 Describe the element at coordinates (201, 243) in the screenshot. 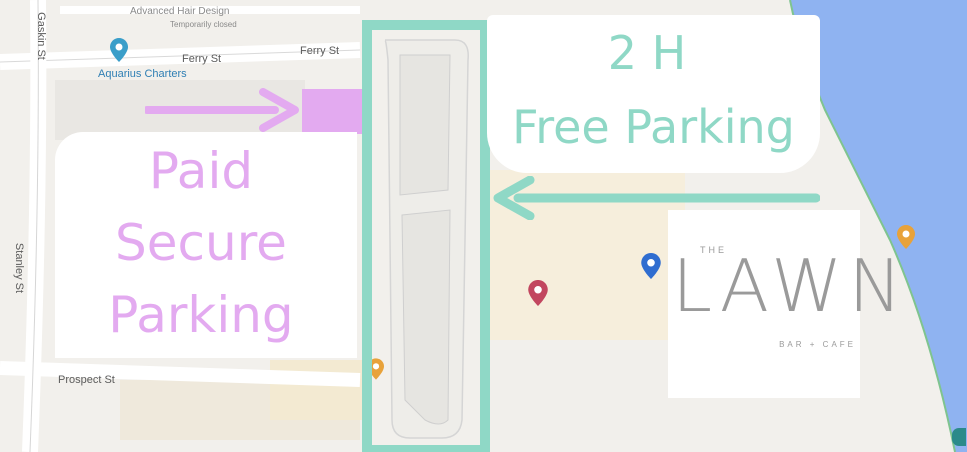

I see `paid-parking-line-2: Secure` at that location.